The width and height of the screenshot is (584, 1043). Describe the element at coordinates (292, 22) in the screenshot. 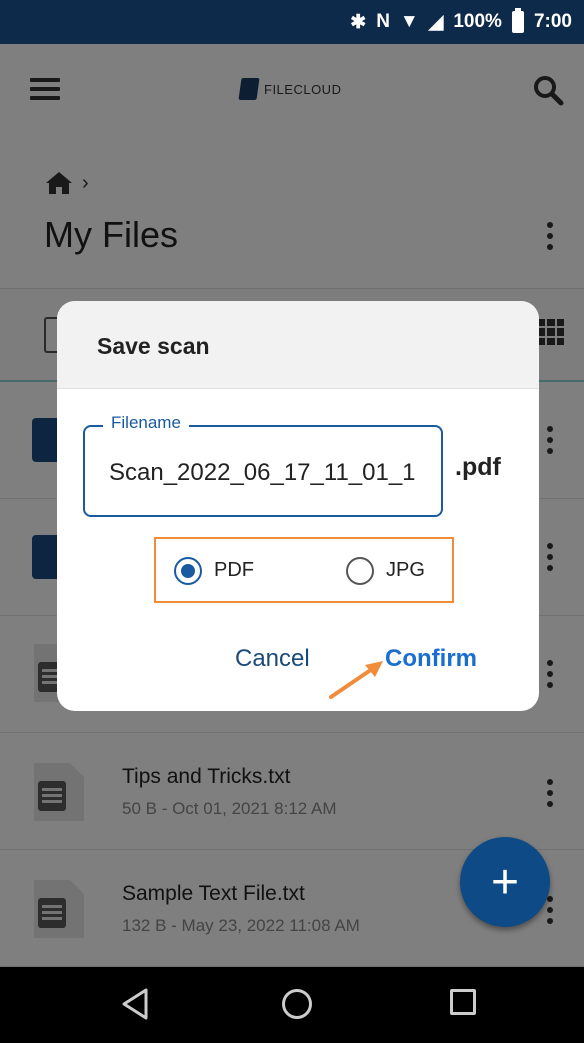

I see `status-bar: ✱ N ▼ ◢ 100% 7:00` at that location.